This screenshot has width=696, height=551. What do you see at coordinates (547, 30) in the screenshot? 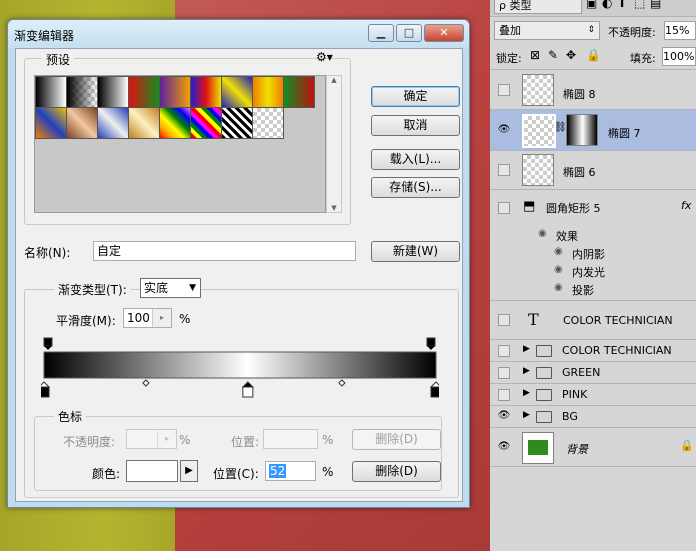
I see `blend-mode-select: 叠加 ⇕` at bounding box center [547, 30].